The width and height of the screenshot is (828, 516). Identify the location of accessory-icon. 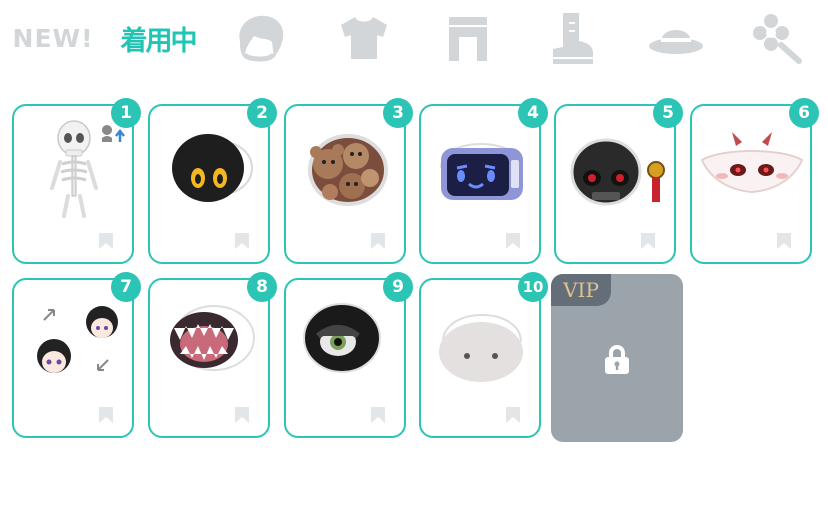
(777, 39).